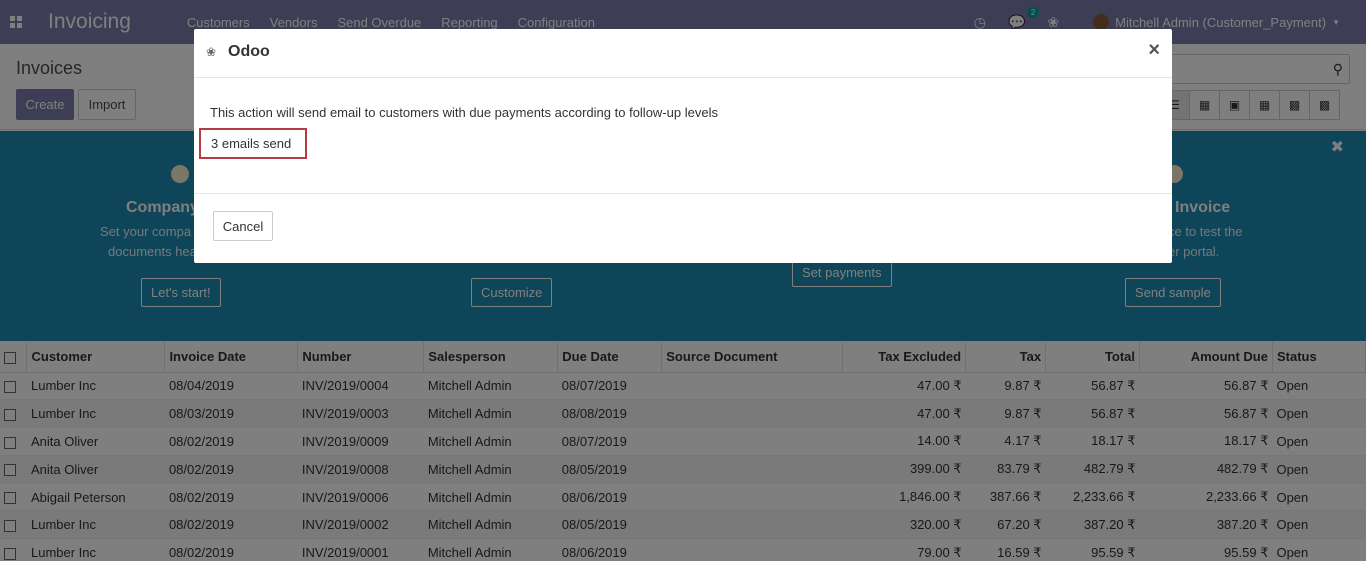 The width and height of the screenshot is (1366, 561). I want to click on cancel-button: Cancel, so click(243, 226).